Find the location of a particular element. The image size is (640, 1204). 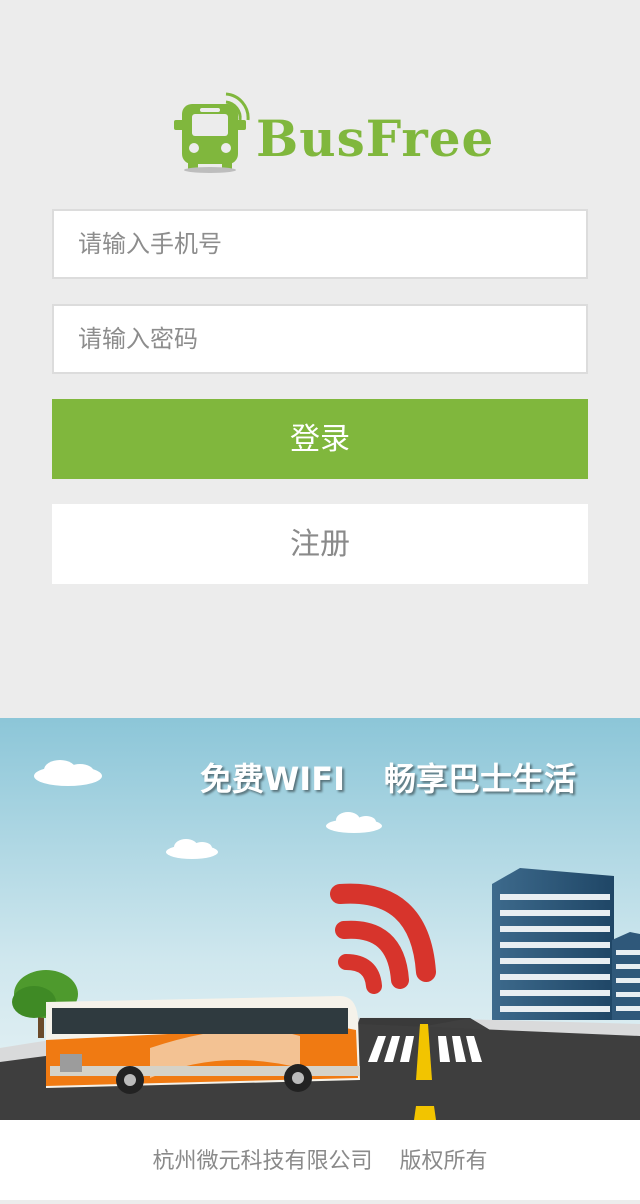

slogan-bus-life: 畅享巴士生活 is located at coordinates (480, 779).